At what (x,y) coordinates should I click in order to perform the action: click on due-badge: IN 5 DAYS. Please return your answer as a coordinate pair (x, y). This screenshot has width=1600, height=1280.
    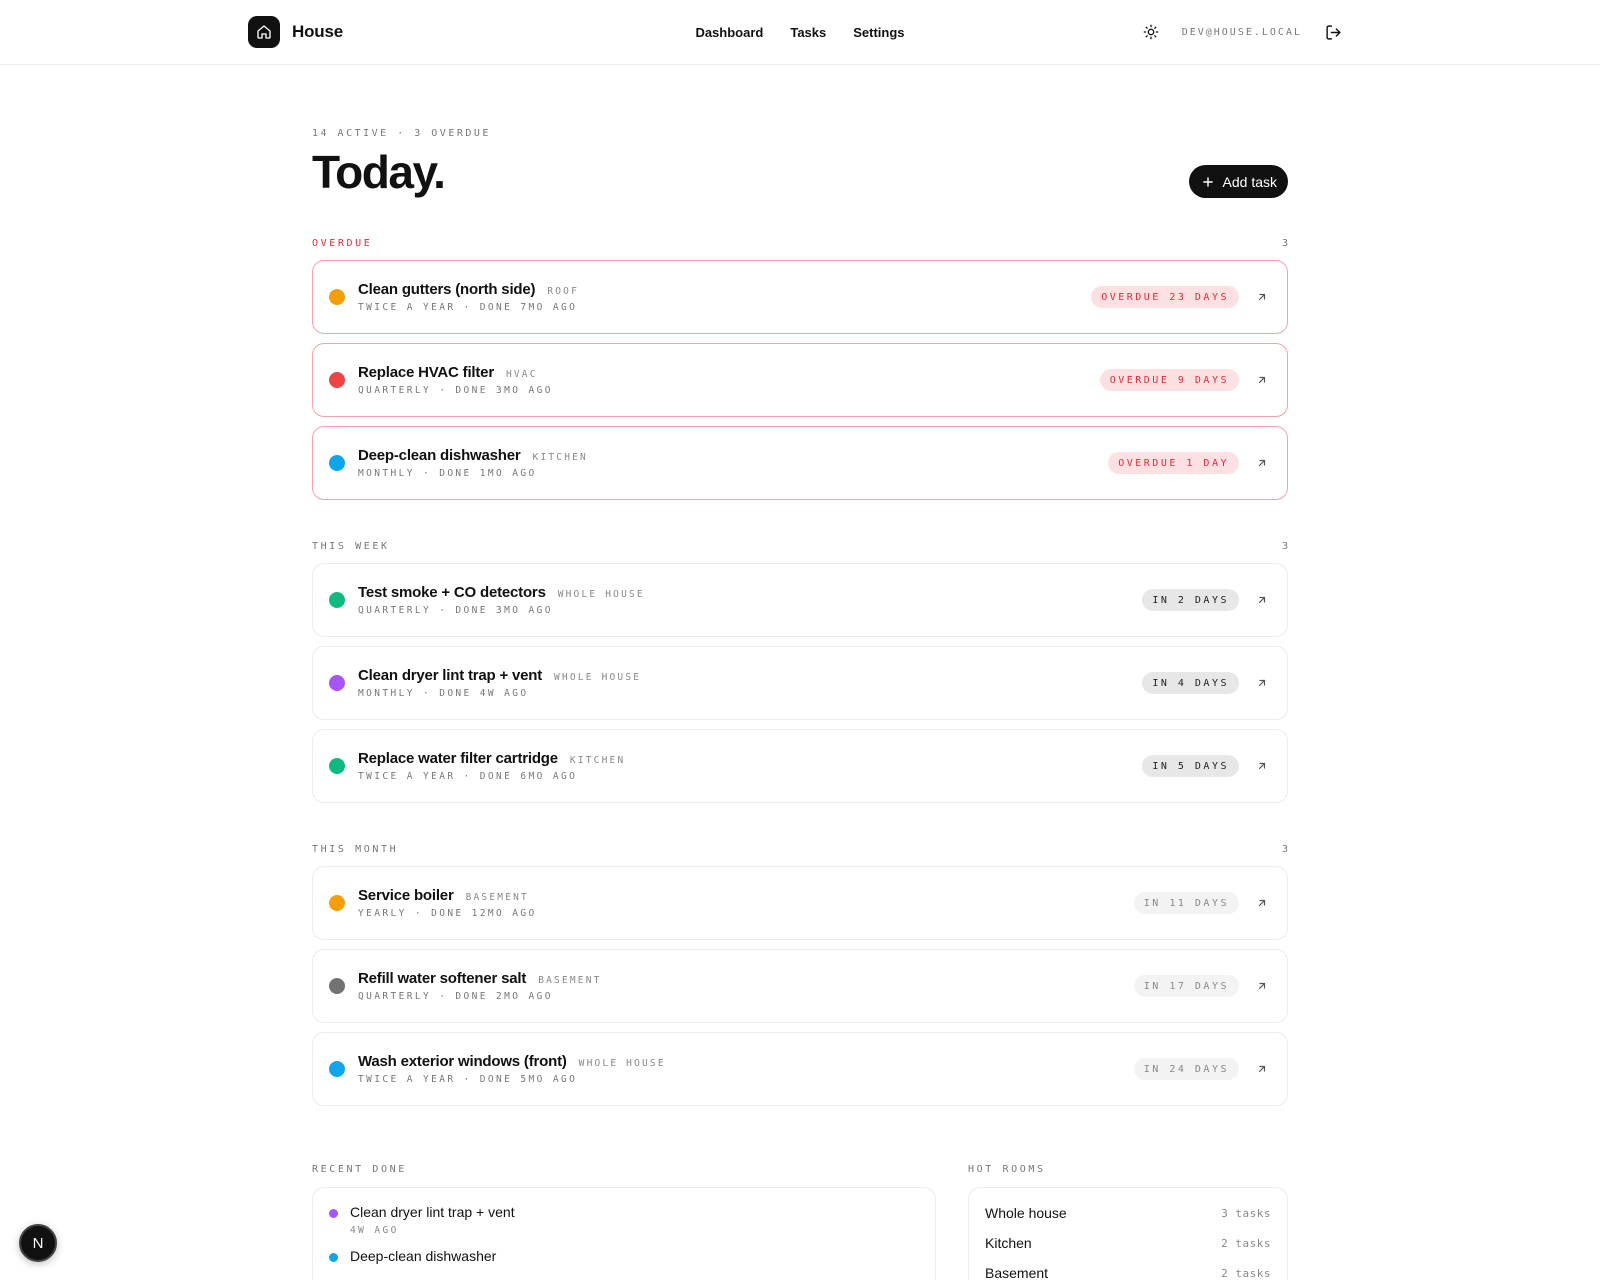
    Looking at the image, I should click on (1190, 766).